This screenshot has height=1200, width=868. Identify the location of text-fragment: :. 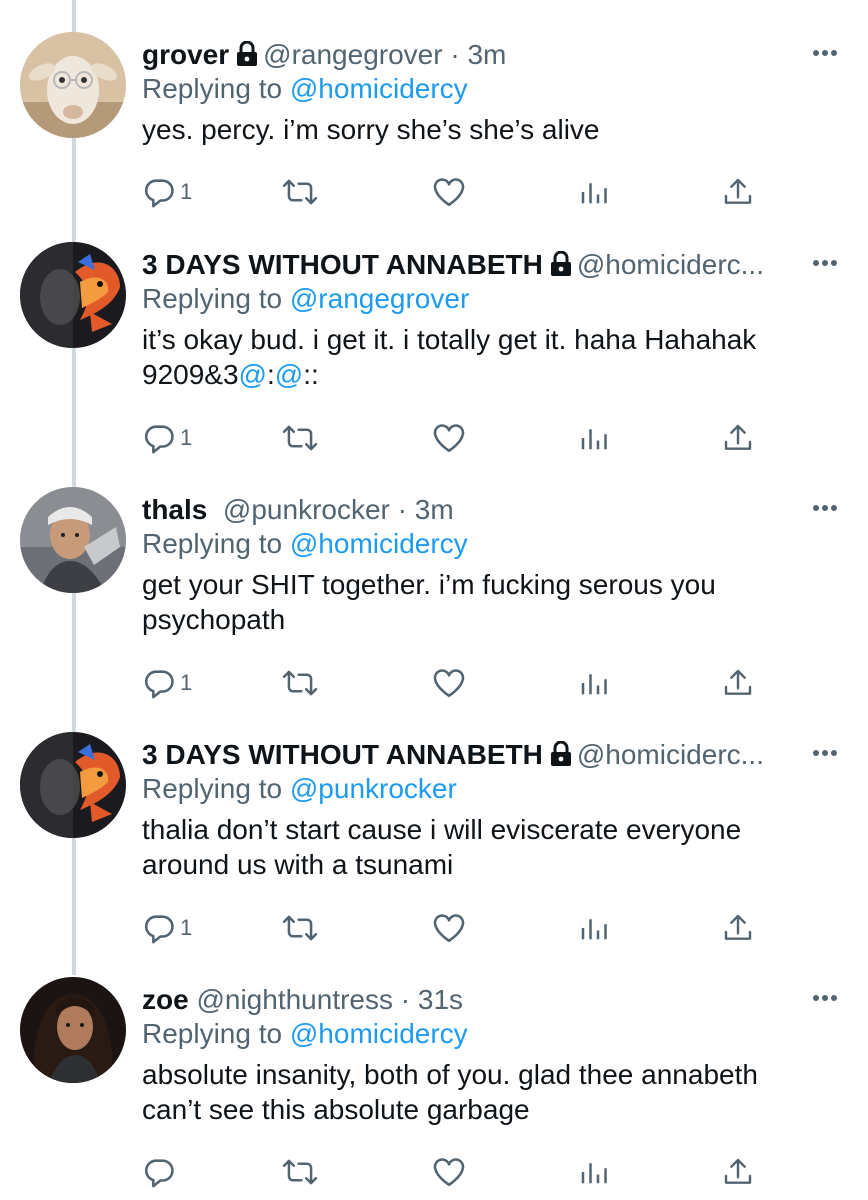
(270, 374).